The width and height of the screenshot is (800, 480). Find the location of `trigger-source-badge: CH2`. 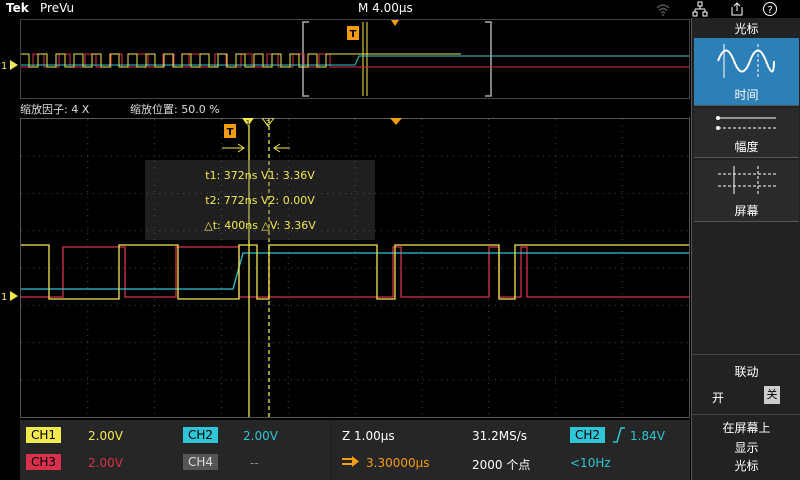

trigger-source-badge: CH2 is located at coordinates (588, 435).